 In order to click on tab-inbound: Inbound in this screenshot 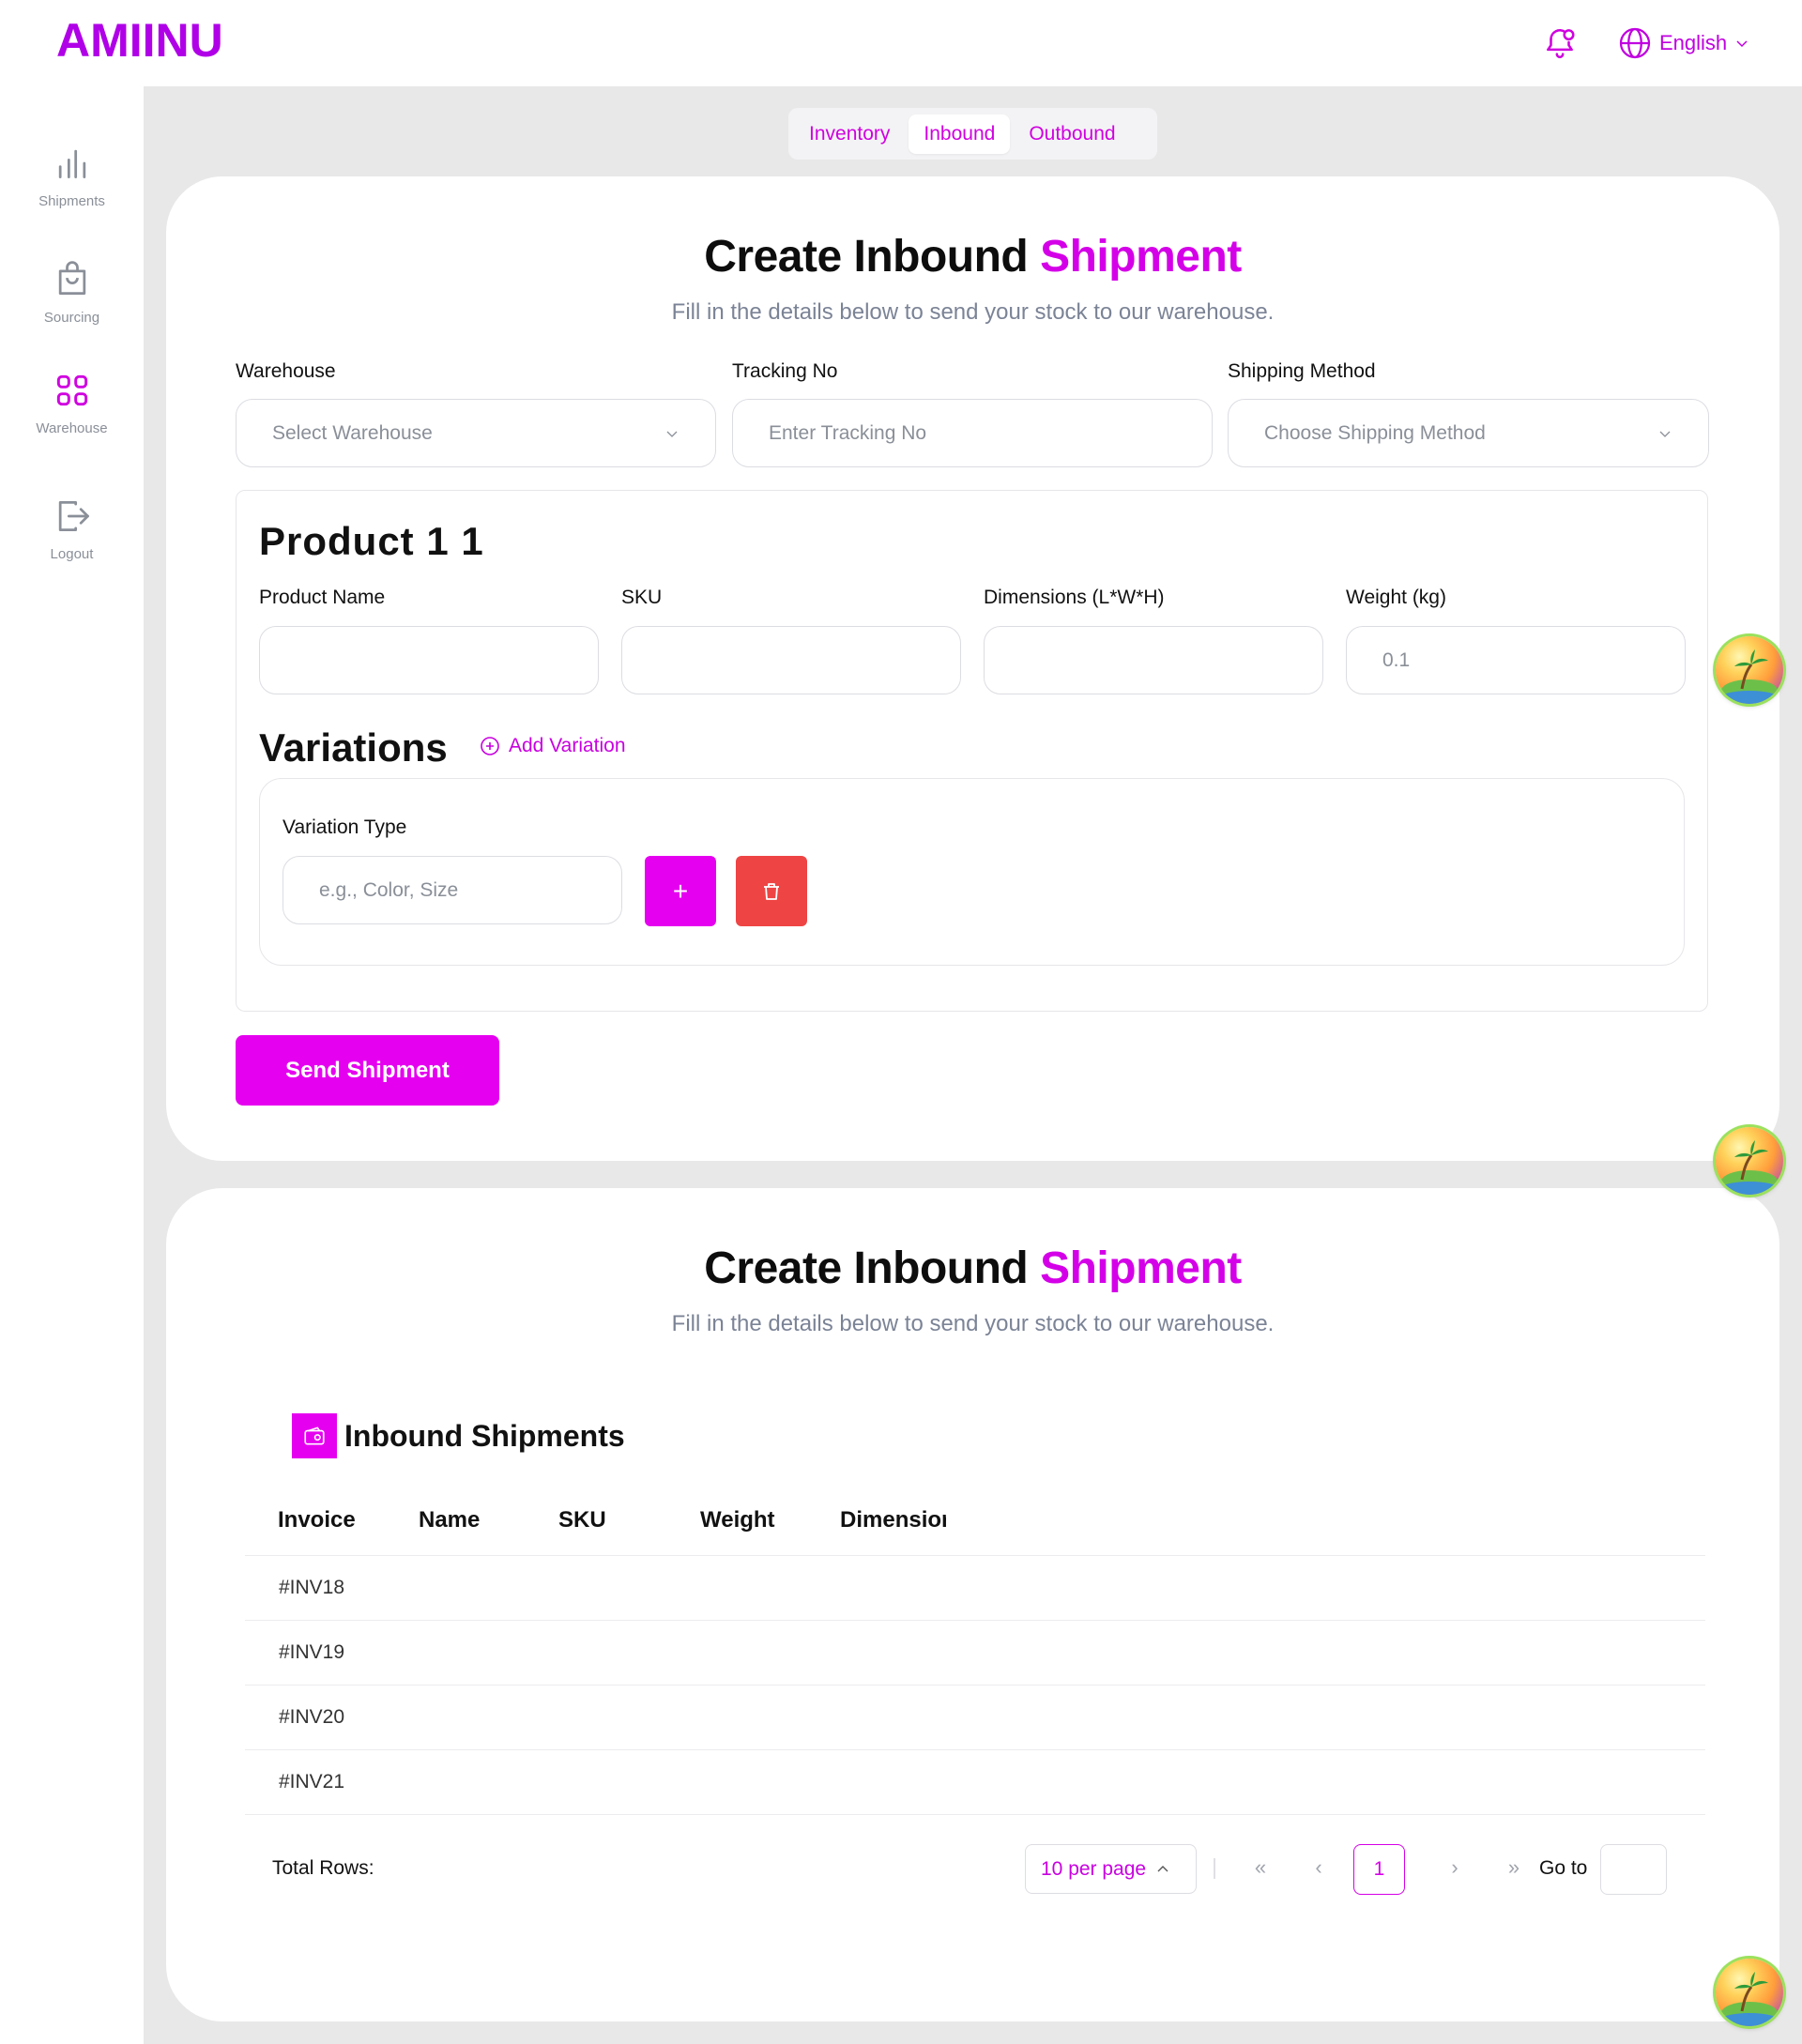, I will do `click(960, 134)`.